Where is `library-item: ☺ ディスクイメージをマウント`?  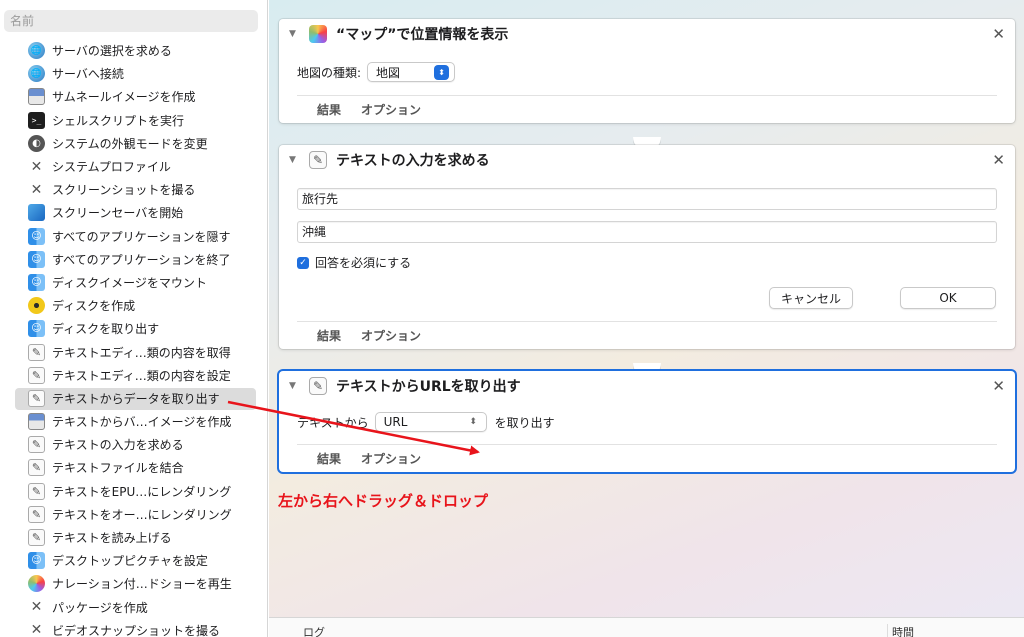 library-item: ☺ ディスクイメージをマウント is located at coordinates (133, 282).